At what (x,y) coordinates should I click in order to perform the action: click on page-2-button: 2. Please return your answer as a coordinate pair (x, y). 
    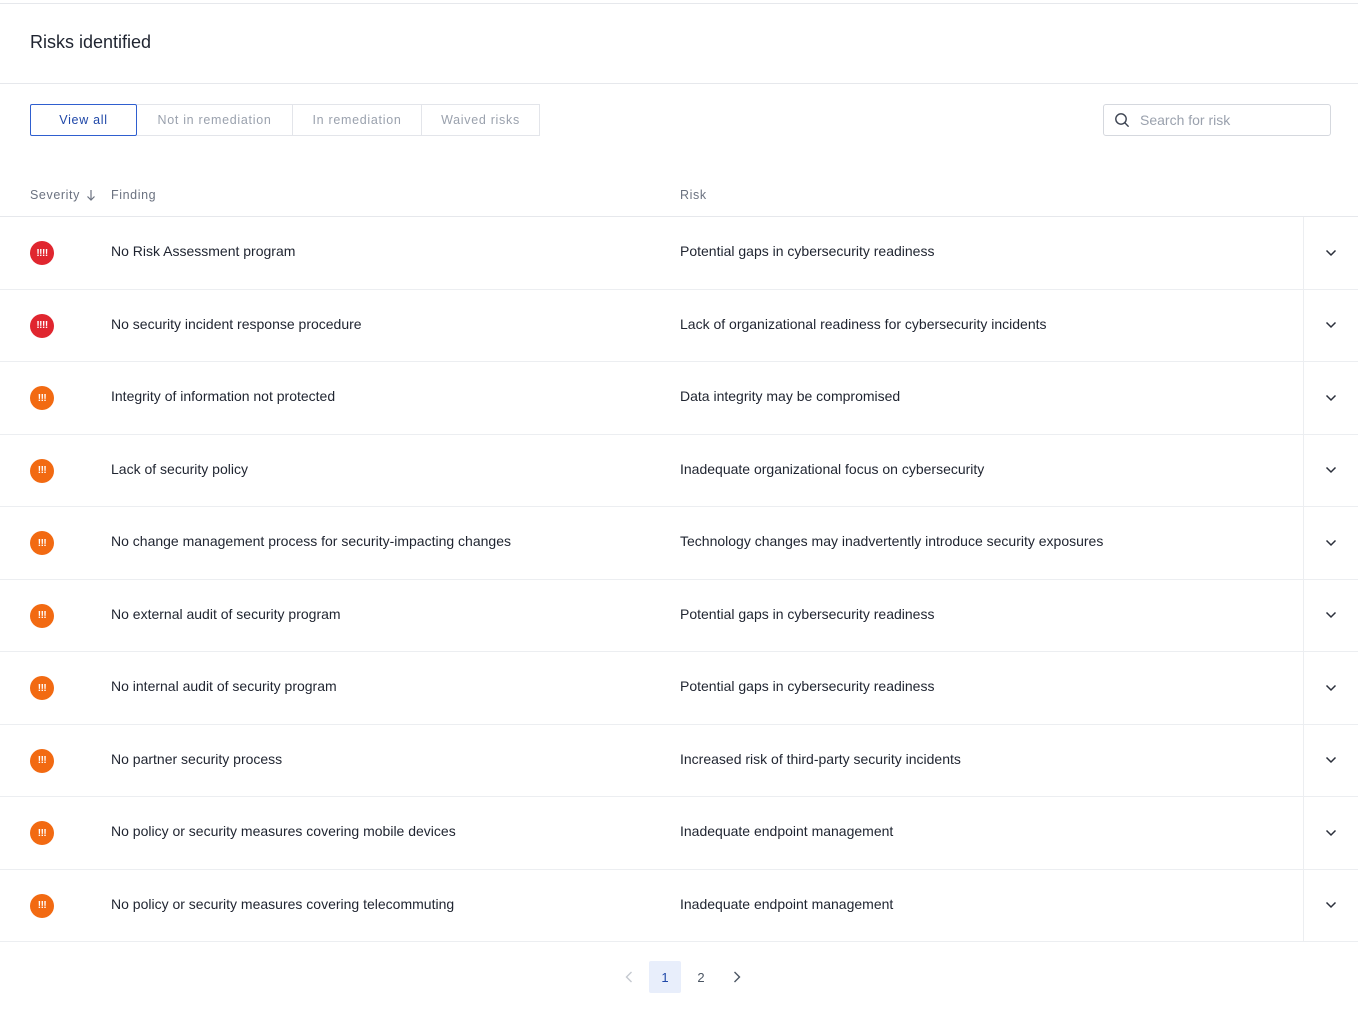
    Looking at the image, I should click on (701, 977).